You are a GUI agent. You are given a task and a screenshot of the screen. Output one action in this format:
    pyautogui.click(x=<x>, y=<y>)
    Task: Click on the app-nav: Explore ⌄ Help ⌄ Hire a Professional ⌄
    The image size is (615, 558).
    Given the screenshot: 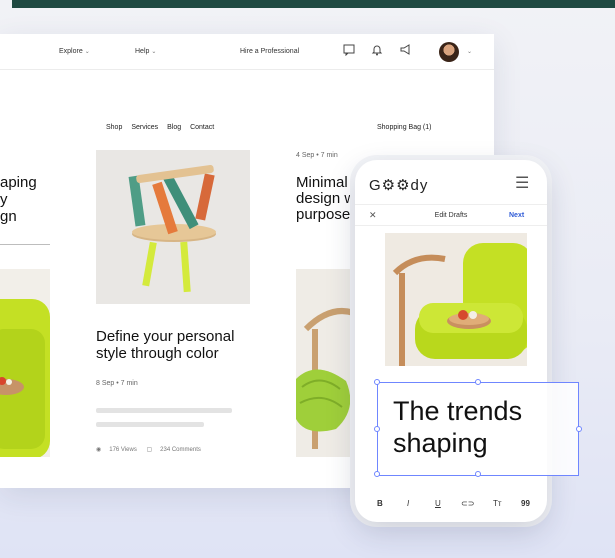 What is the action you would take?
    pyautogui.click(x=247, y=52)
    